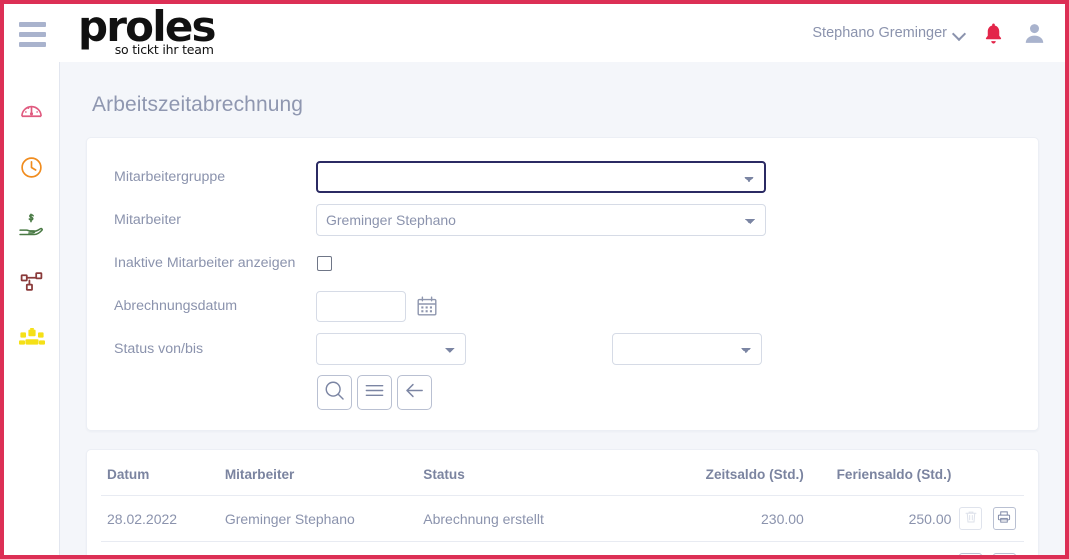 The height and width of the screenshot is (559, 1069). Describe the element at coordinates (541, 220) in the screenshot. I see `mitarbeiter-select: Greminger Stephano` at that location.